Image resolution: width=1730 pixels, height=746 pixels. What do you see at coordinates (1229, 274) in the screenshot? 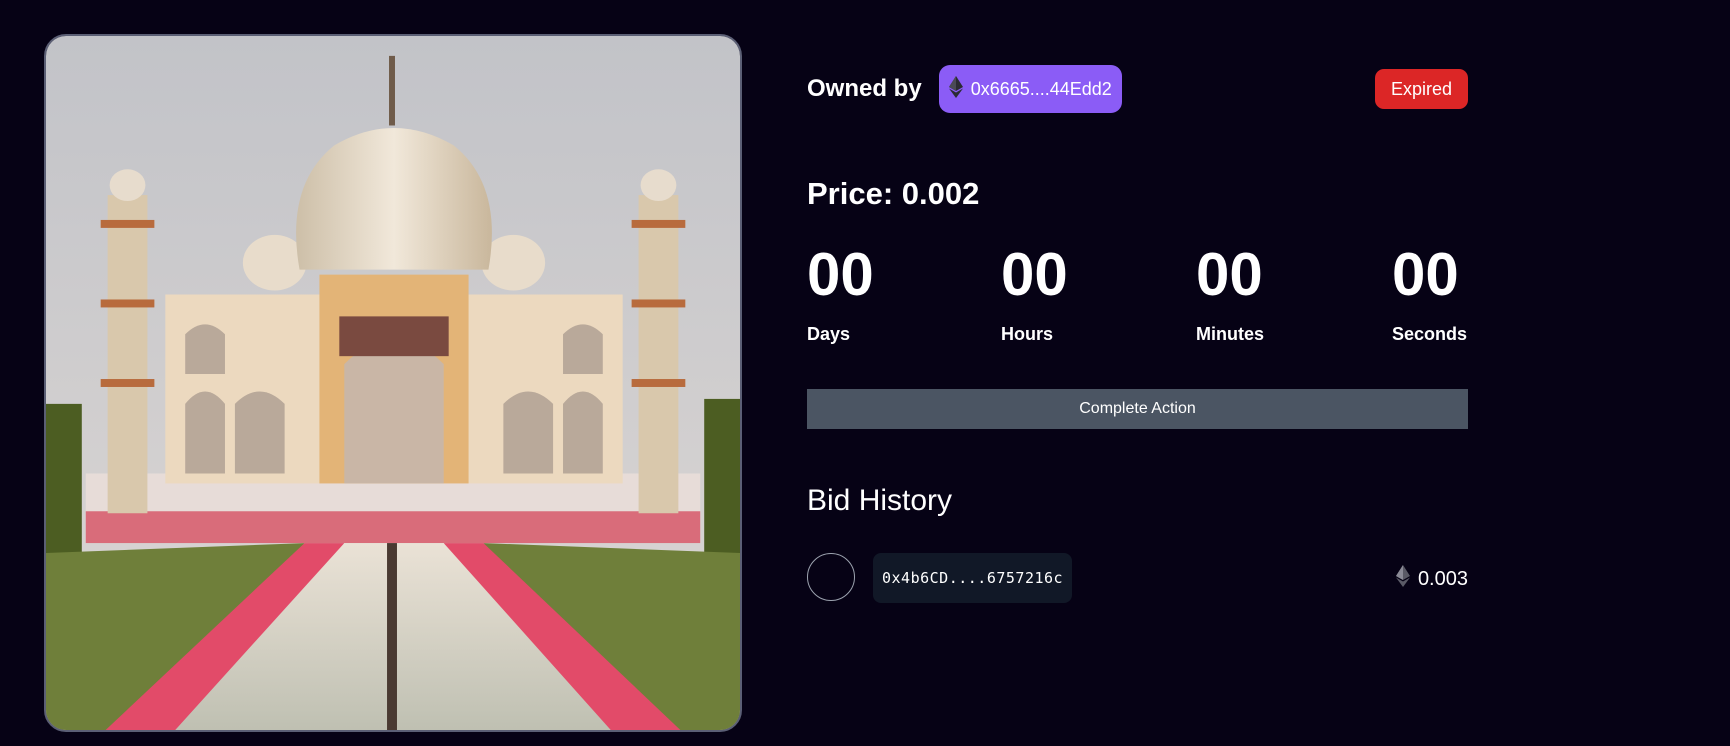
I see `countdown-minutes-value: 00` at bounding box center [1229, 274].